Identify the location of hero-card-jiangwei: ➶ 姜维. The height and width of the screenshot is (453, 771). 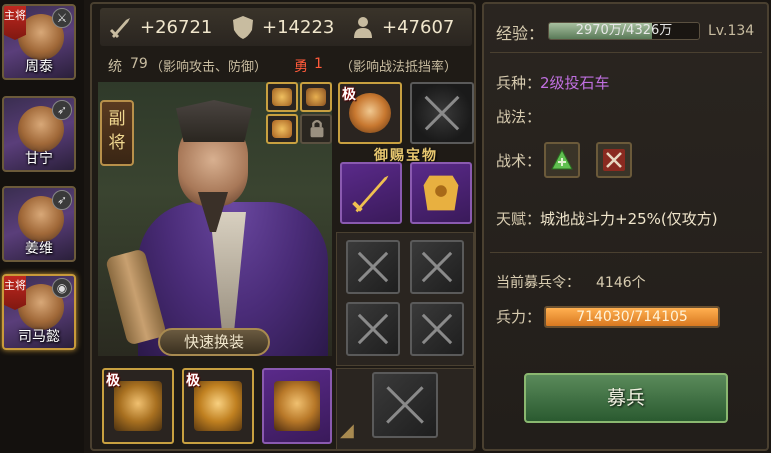
(39, 224).